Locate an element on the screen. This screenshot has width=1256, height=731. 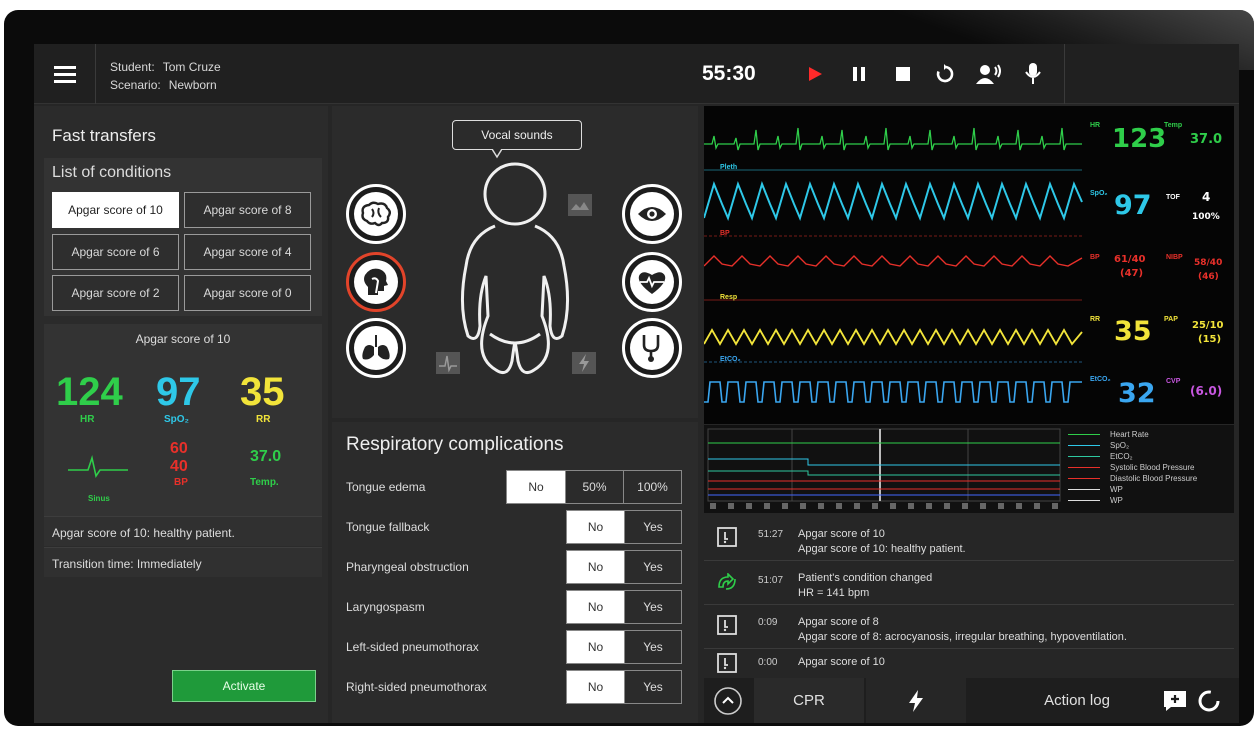
activate-button: Activate is located at coordinates (244, 686).